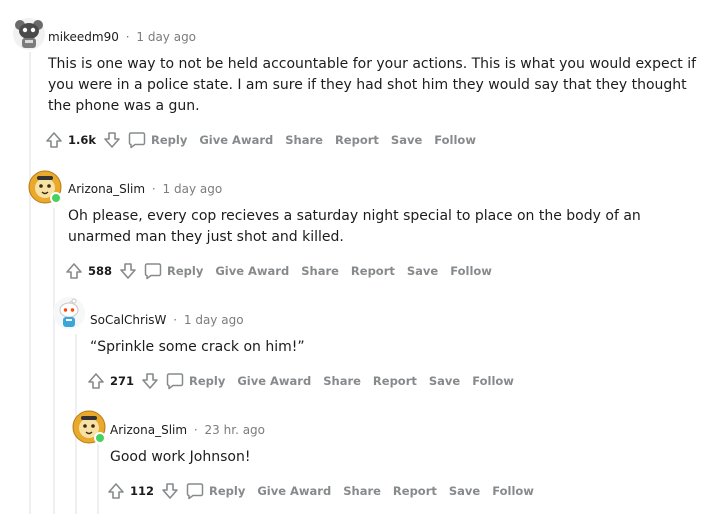  Describe the element at coordinates (122, 37) in the screenshot. I see `comment-meta: mikeedm90 · 1 day ago` at that location.